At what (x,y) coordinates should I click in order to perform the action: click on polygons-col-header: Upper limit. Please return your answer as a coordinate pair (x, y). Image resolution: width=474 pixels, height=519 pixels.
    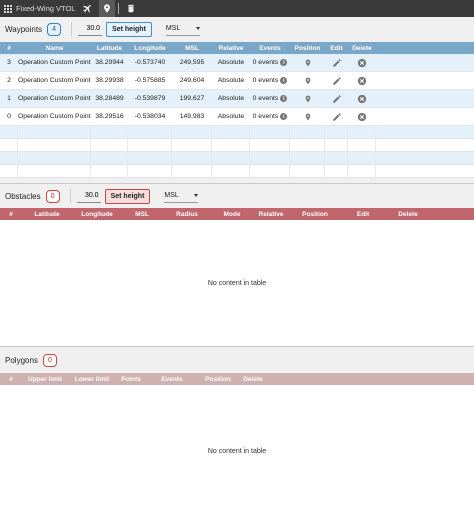
    Looking at the image, I should click on (45, 379).